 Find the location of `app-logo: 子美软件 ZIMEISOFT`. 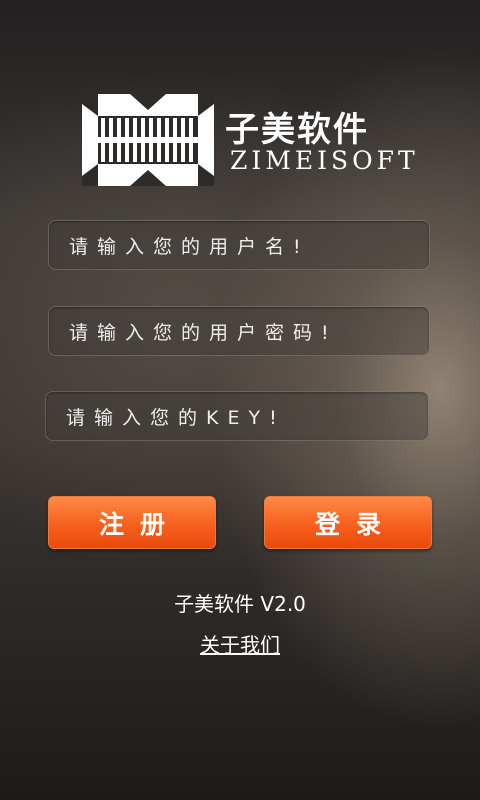

app-logo: 子美软件 ZIMEISOFT is located at coordinates (250, 140).